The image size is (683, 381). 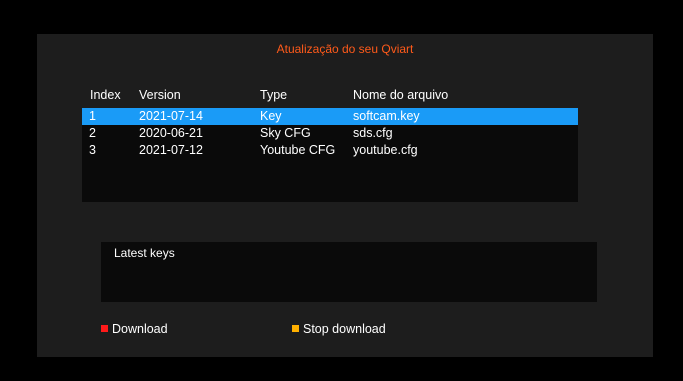 I want to click on table-row-1: 1 2021-07-14 Key softcam.key, so click(x=330, y=116).